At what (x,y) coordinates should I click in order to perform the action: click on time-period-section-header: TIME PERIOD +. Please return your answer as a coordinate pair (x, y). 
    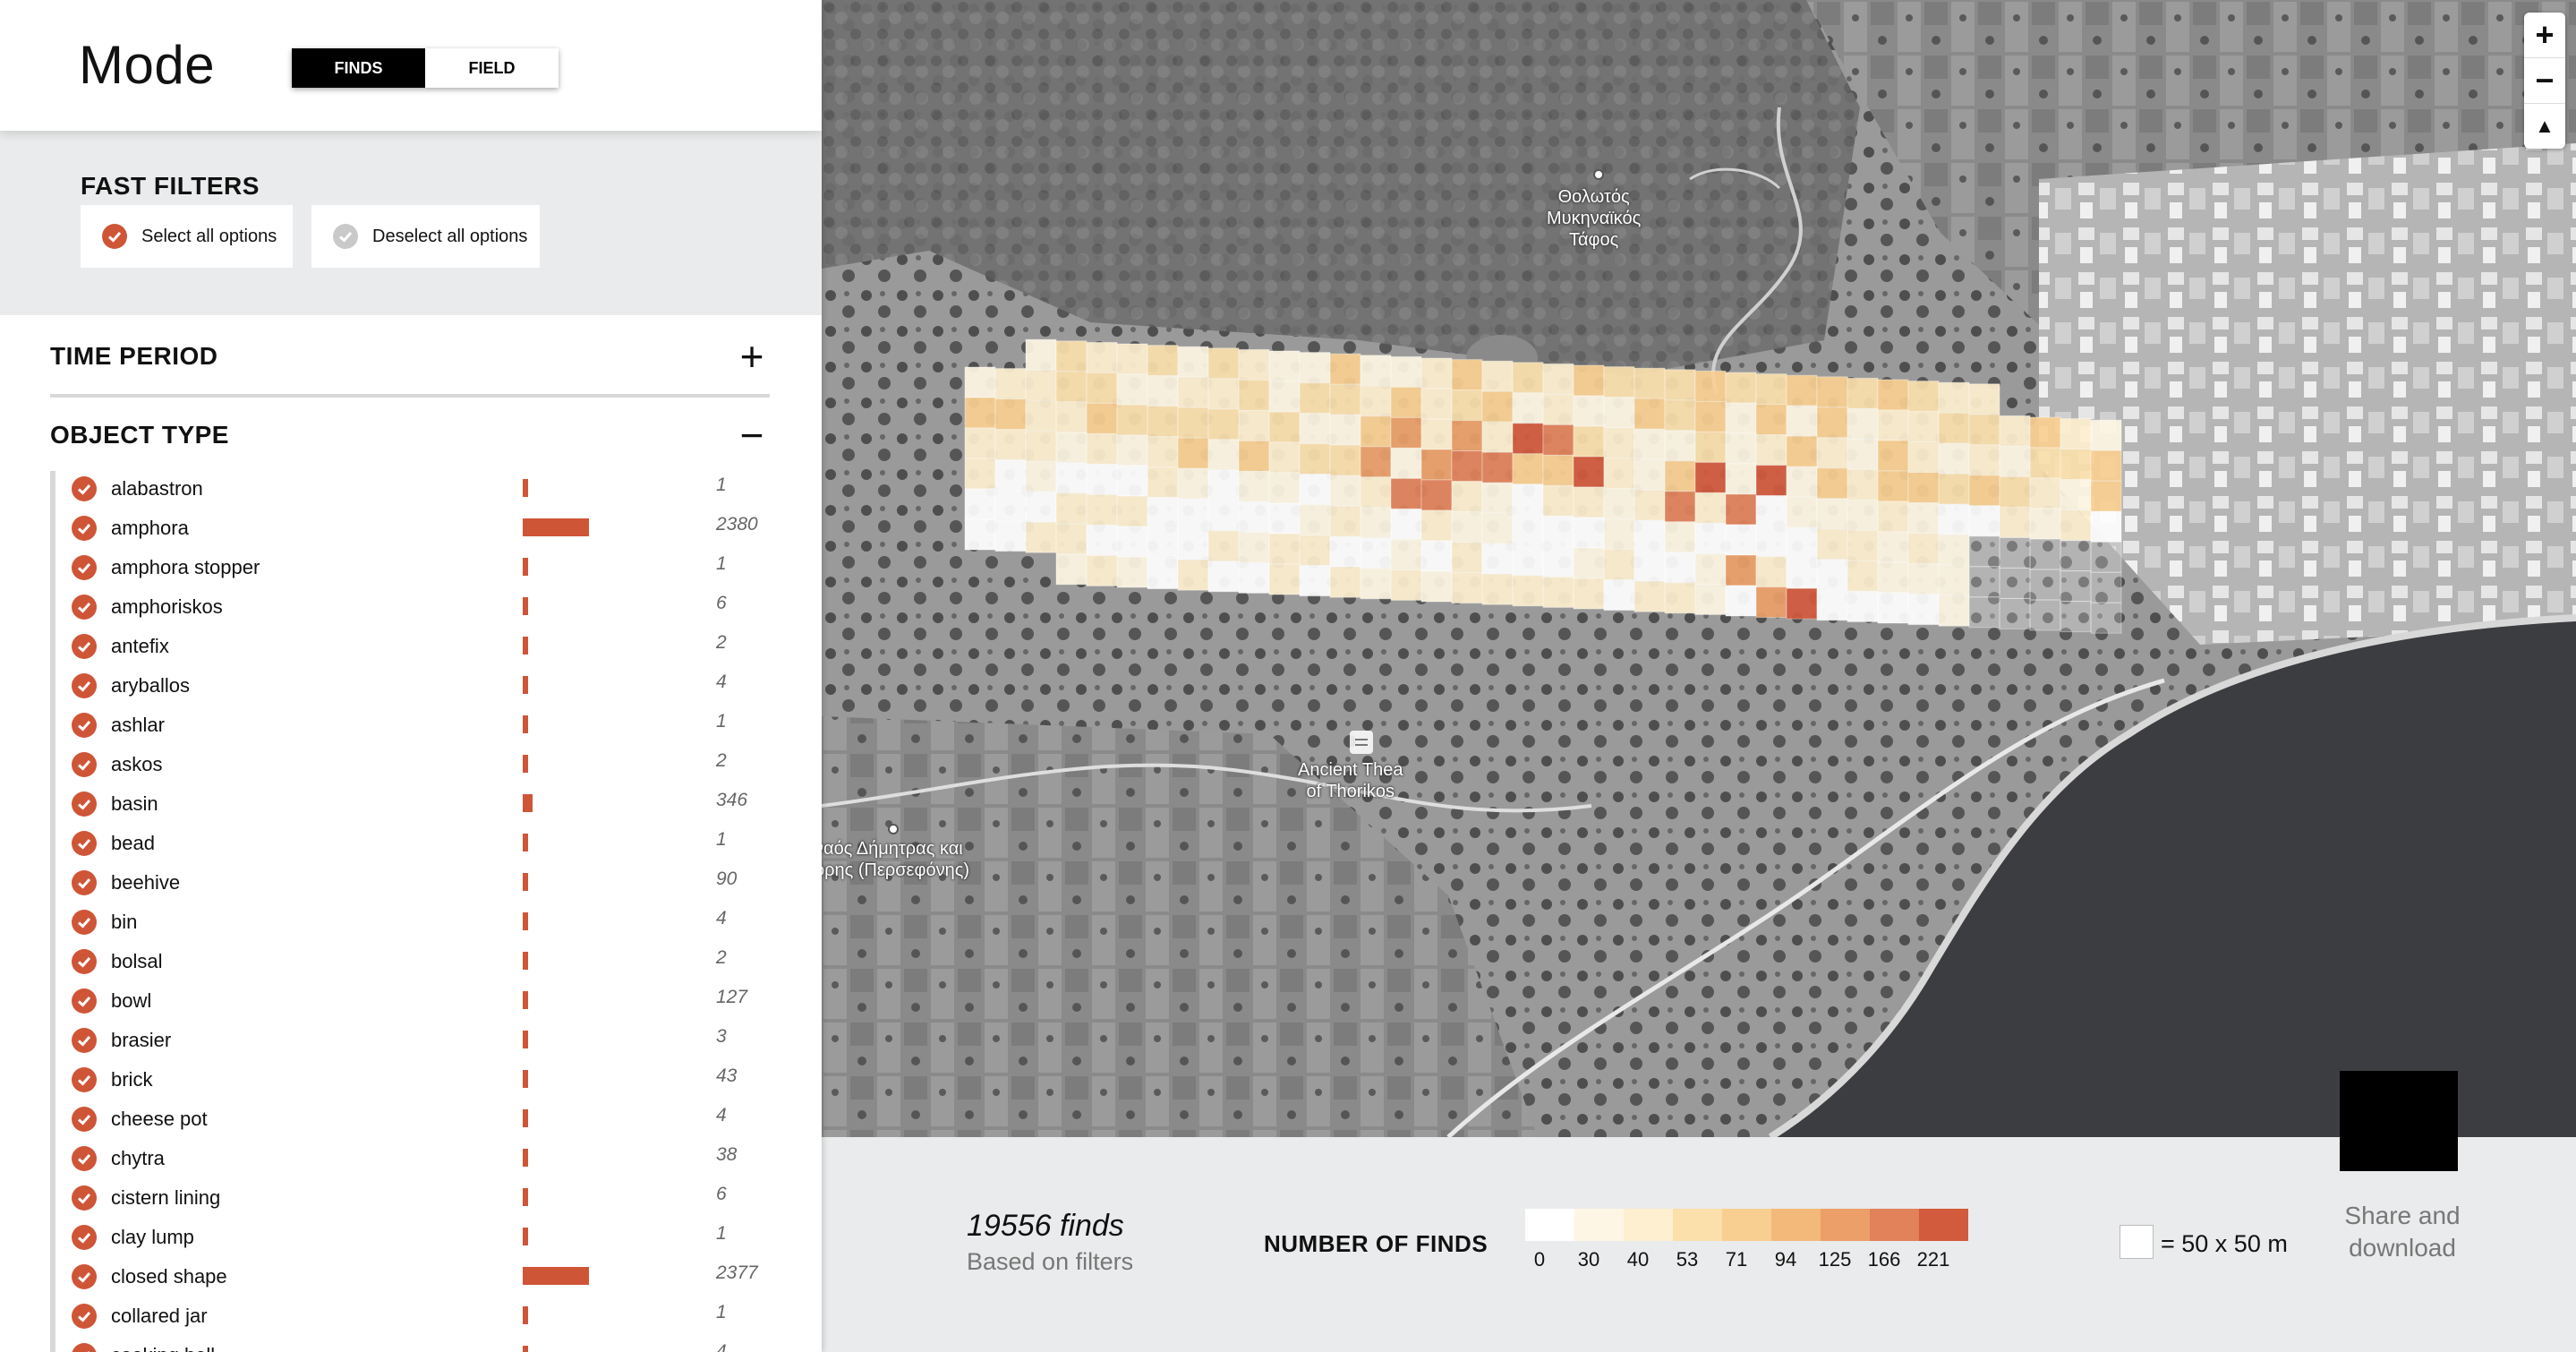
    Looking at the image, I should click on (410, 358).